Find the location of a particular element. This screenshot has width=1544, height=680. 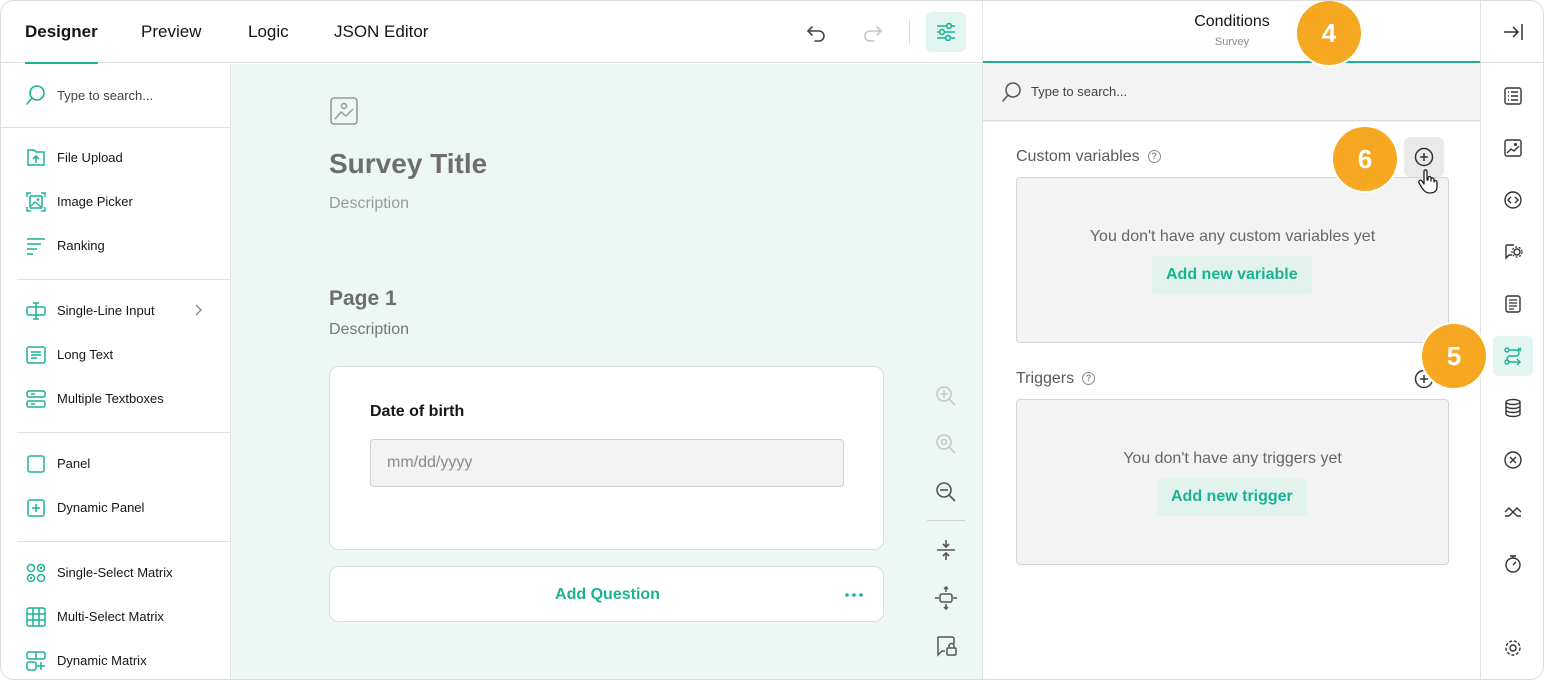

zoom-out-icon is located at coordinates (946, 492).